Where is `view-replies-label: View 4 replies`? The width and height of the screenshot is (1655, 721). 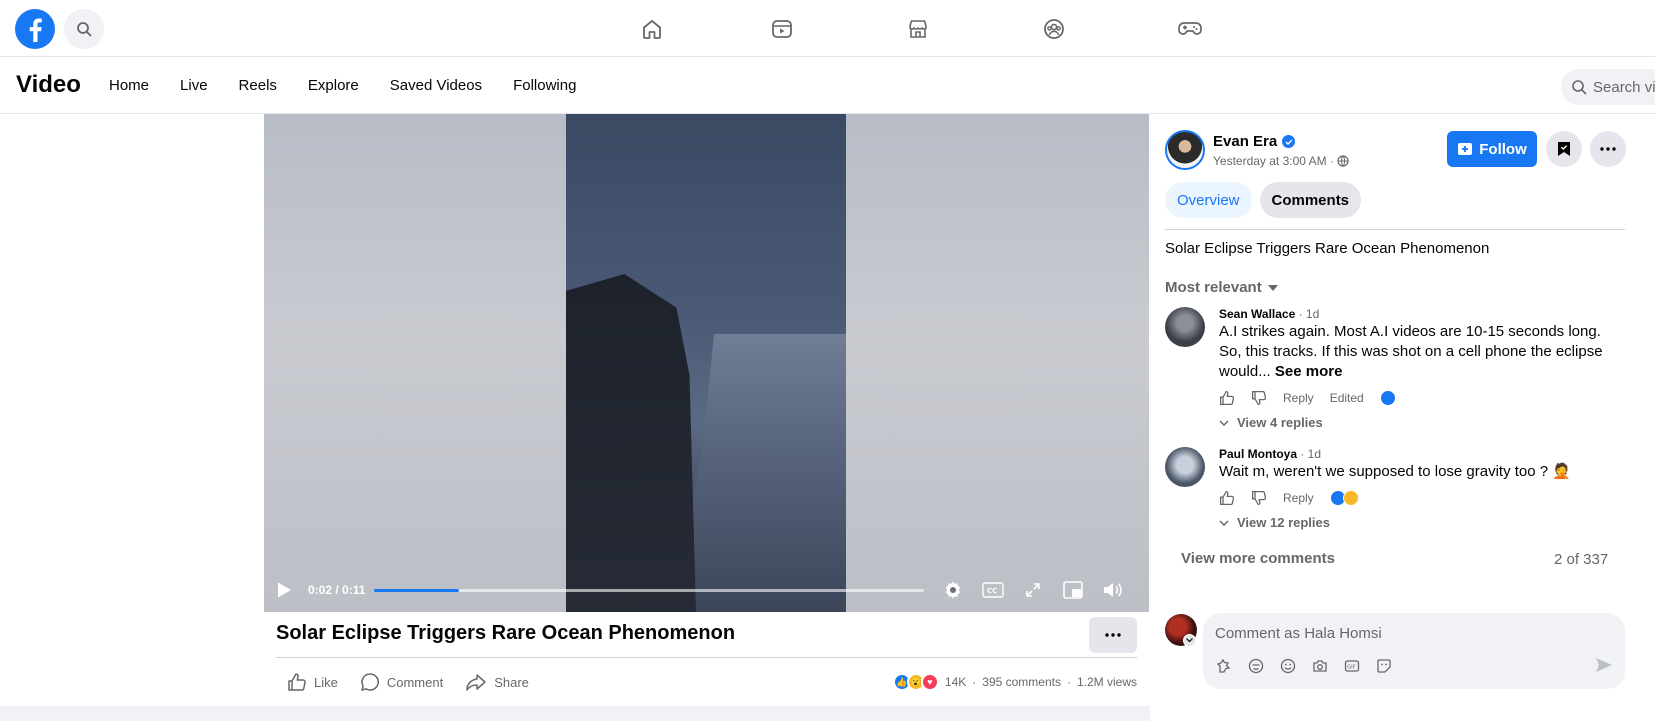
view-replies-label: View 4 replies is located at coordinates (1280, 422).